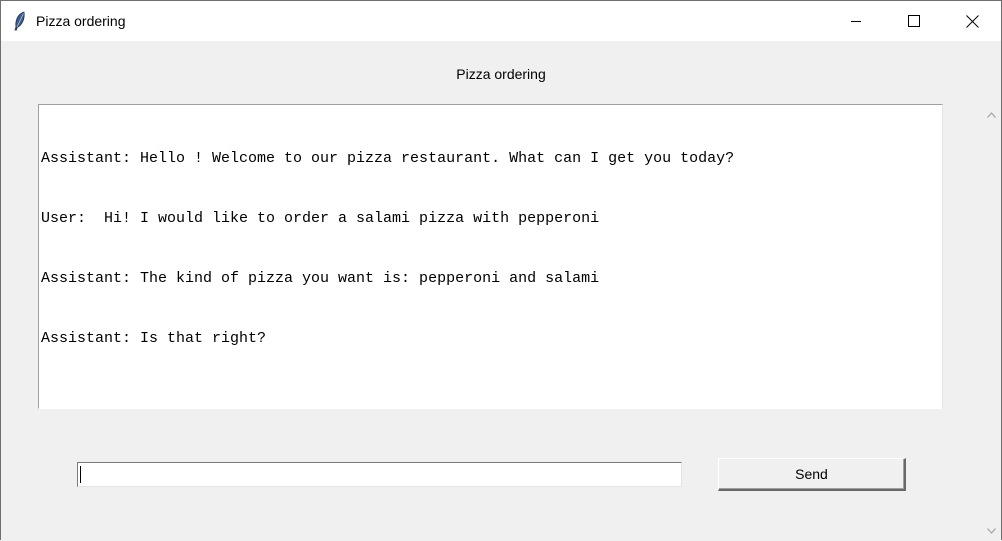 This screenshot has width=1002, height=541. I want to click on scroll-up-arrow-icon, so click(991, 114).